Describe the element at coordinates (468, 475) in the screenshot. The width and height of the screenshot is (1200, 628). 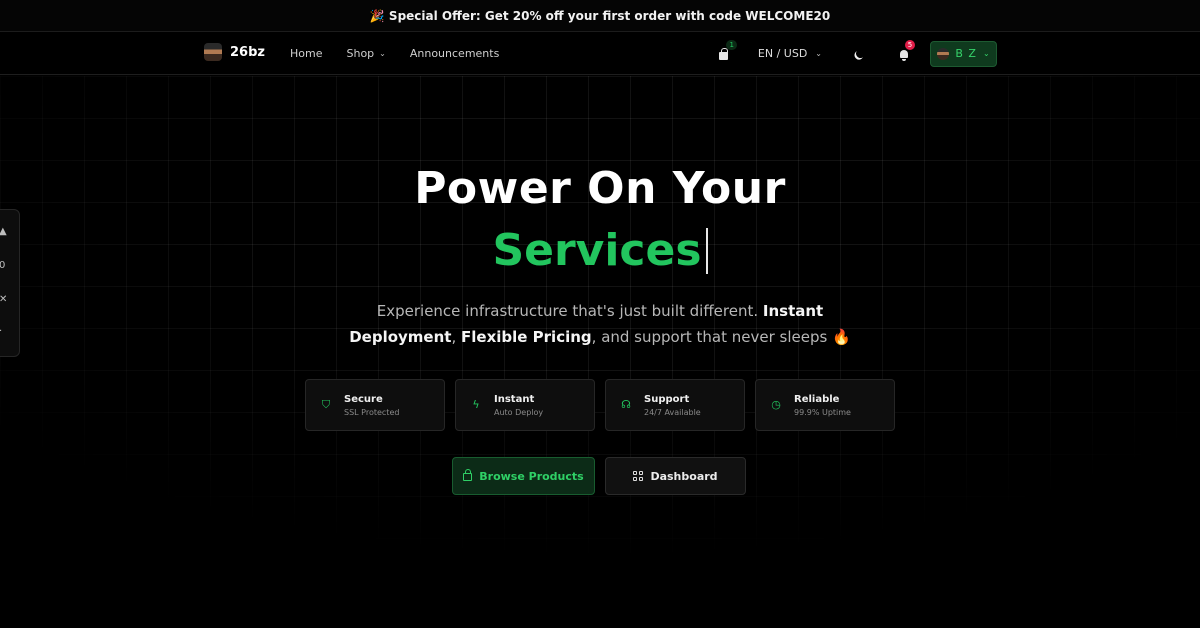
I see `shopping-bag-icon` at that location.